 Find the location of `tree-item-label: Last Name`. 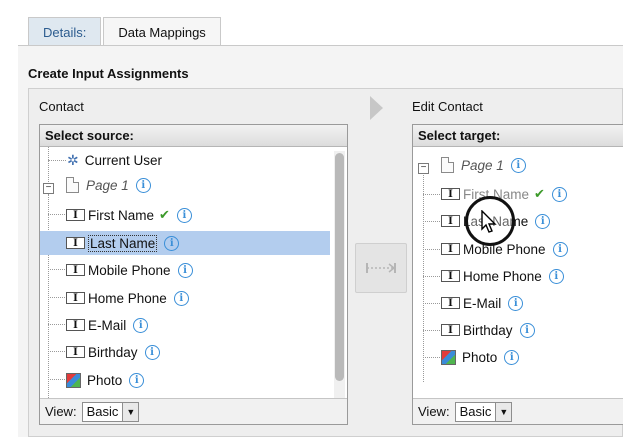

tree-item-label: Last Name is located at coordinates (123, 243).